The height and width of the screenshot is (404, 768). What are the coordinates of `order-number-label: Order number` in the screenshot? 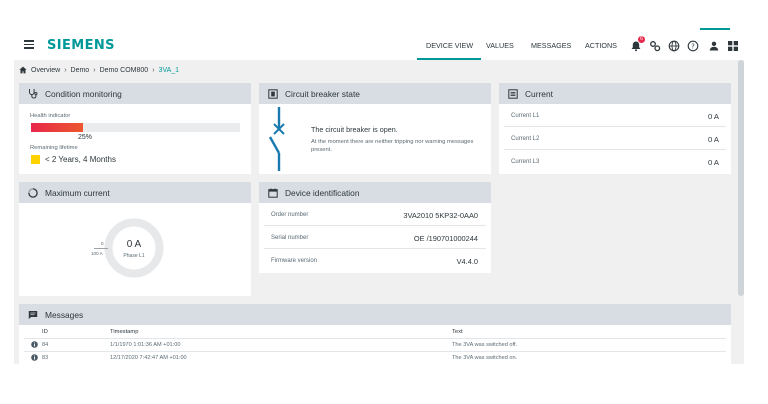 It's located at (290, 215).